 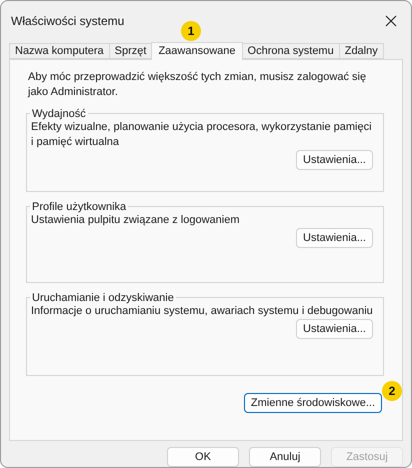 I want to click on dialog-button: OK, so click(x=203, y=457).